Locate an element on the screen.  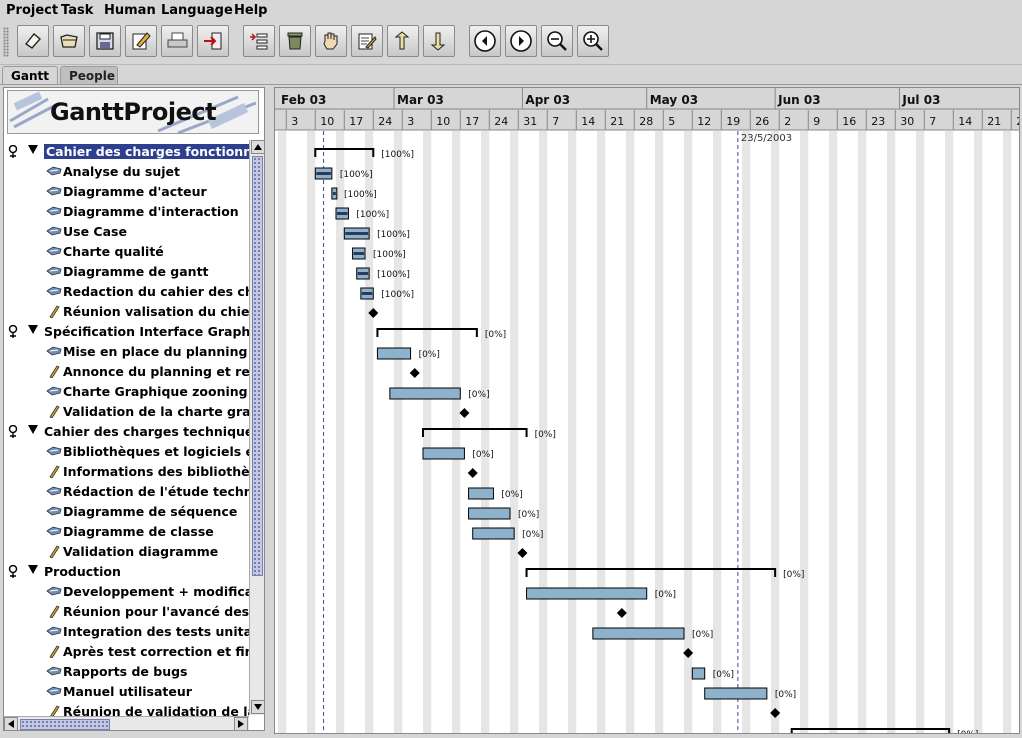
print-button is located at coordinates (177, 41).